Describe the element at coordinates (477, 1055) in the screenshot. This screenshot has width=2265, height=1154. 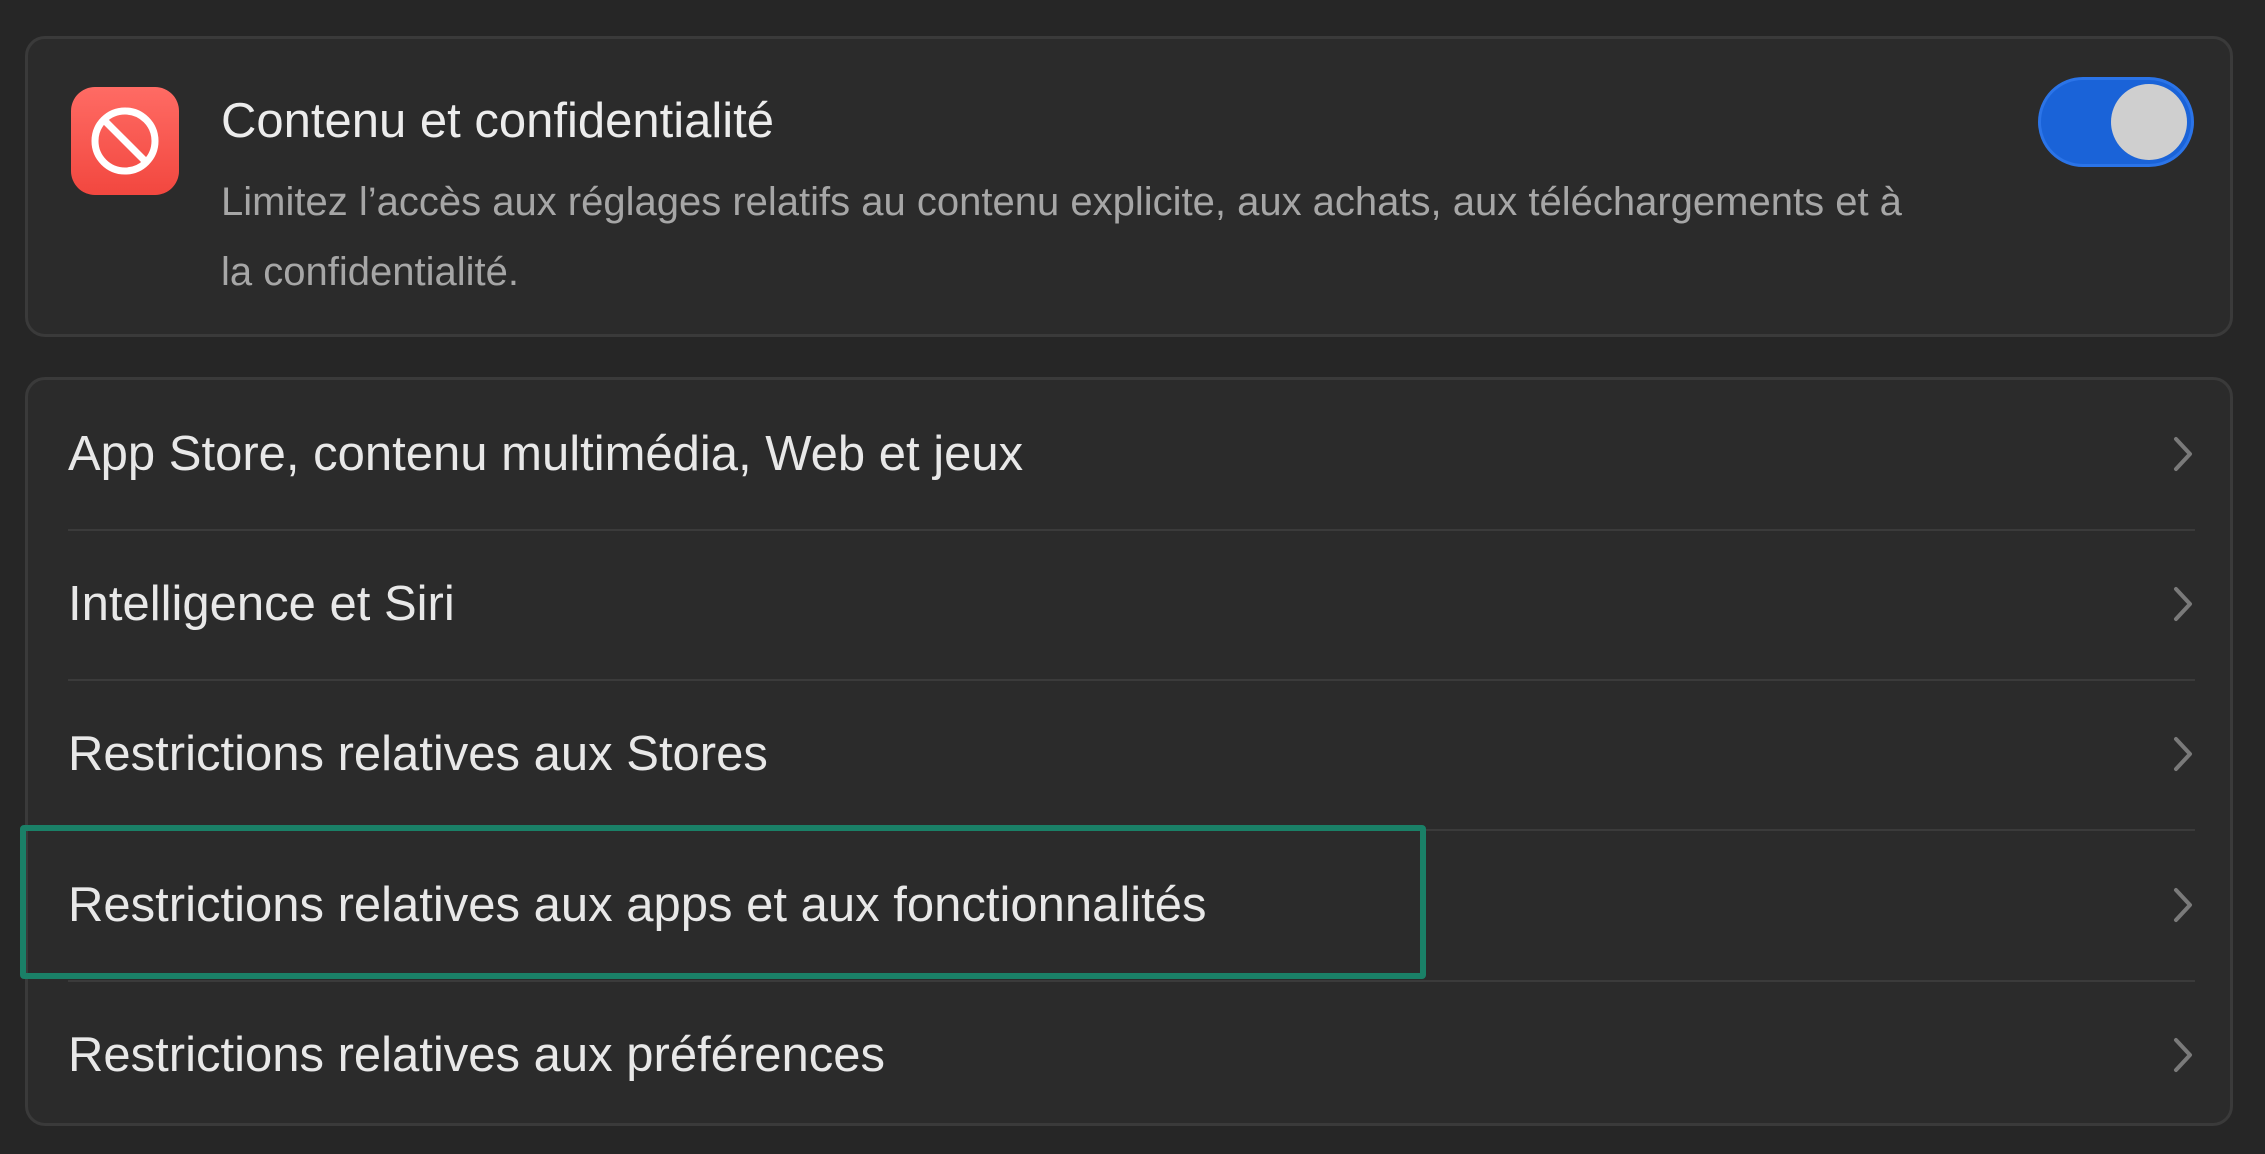
I see `list-item-label: Restrictions relatives aux préférences` at that location.